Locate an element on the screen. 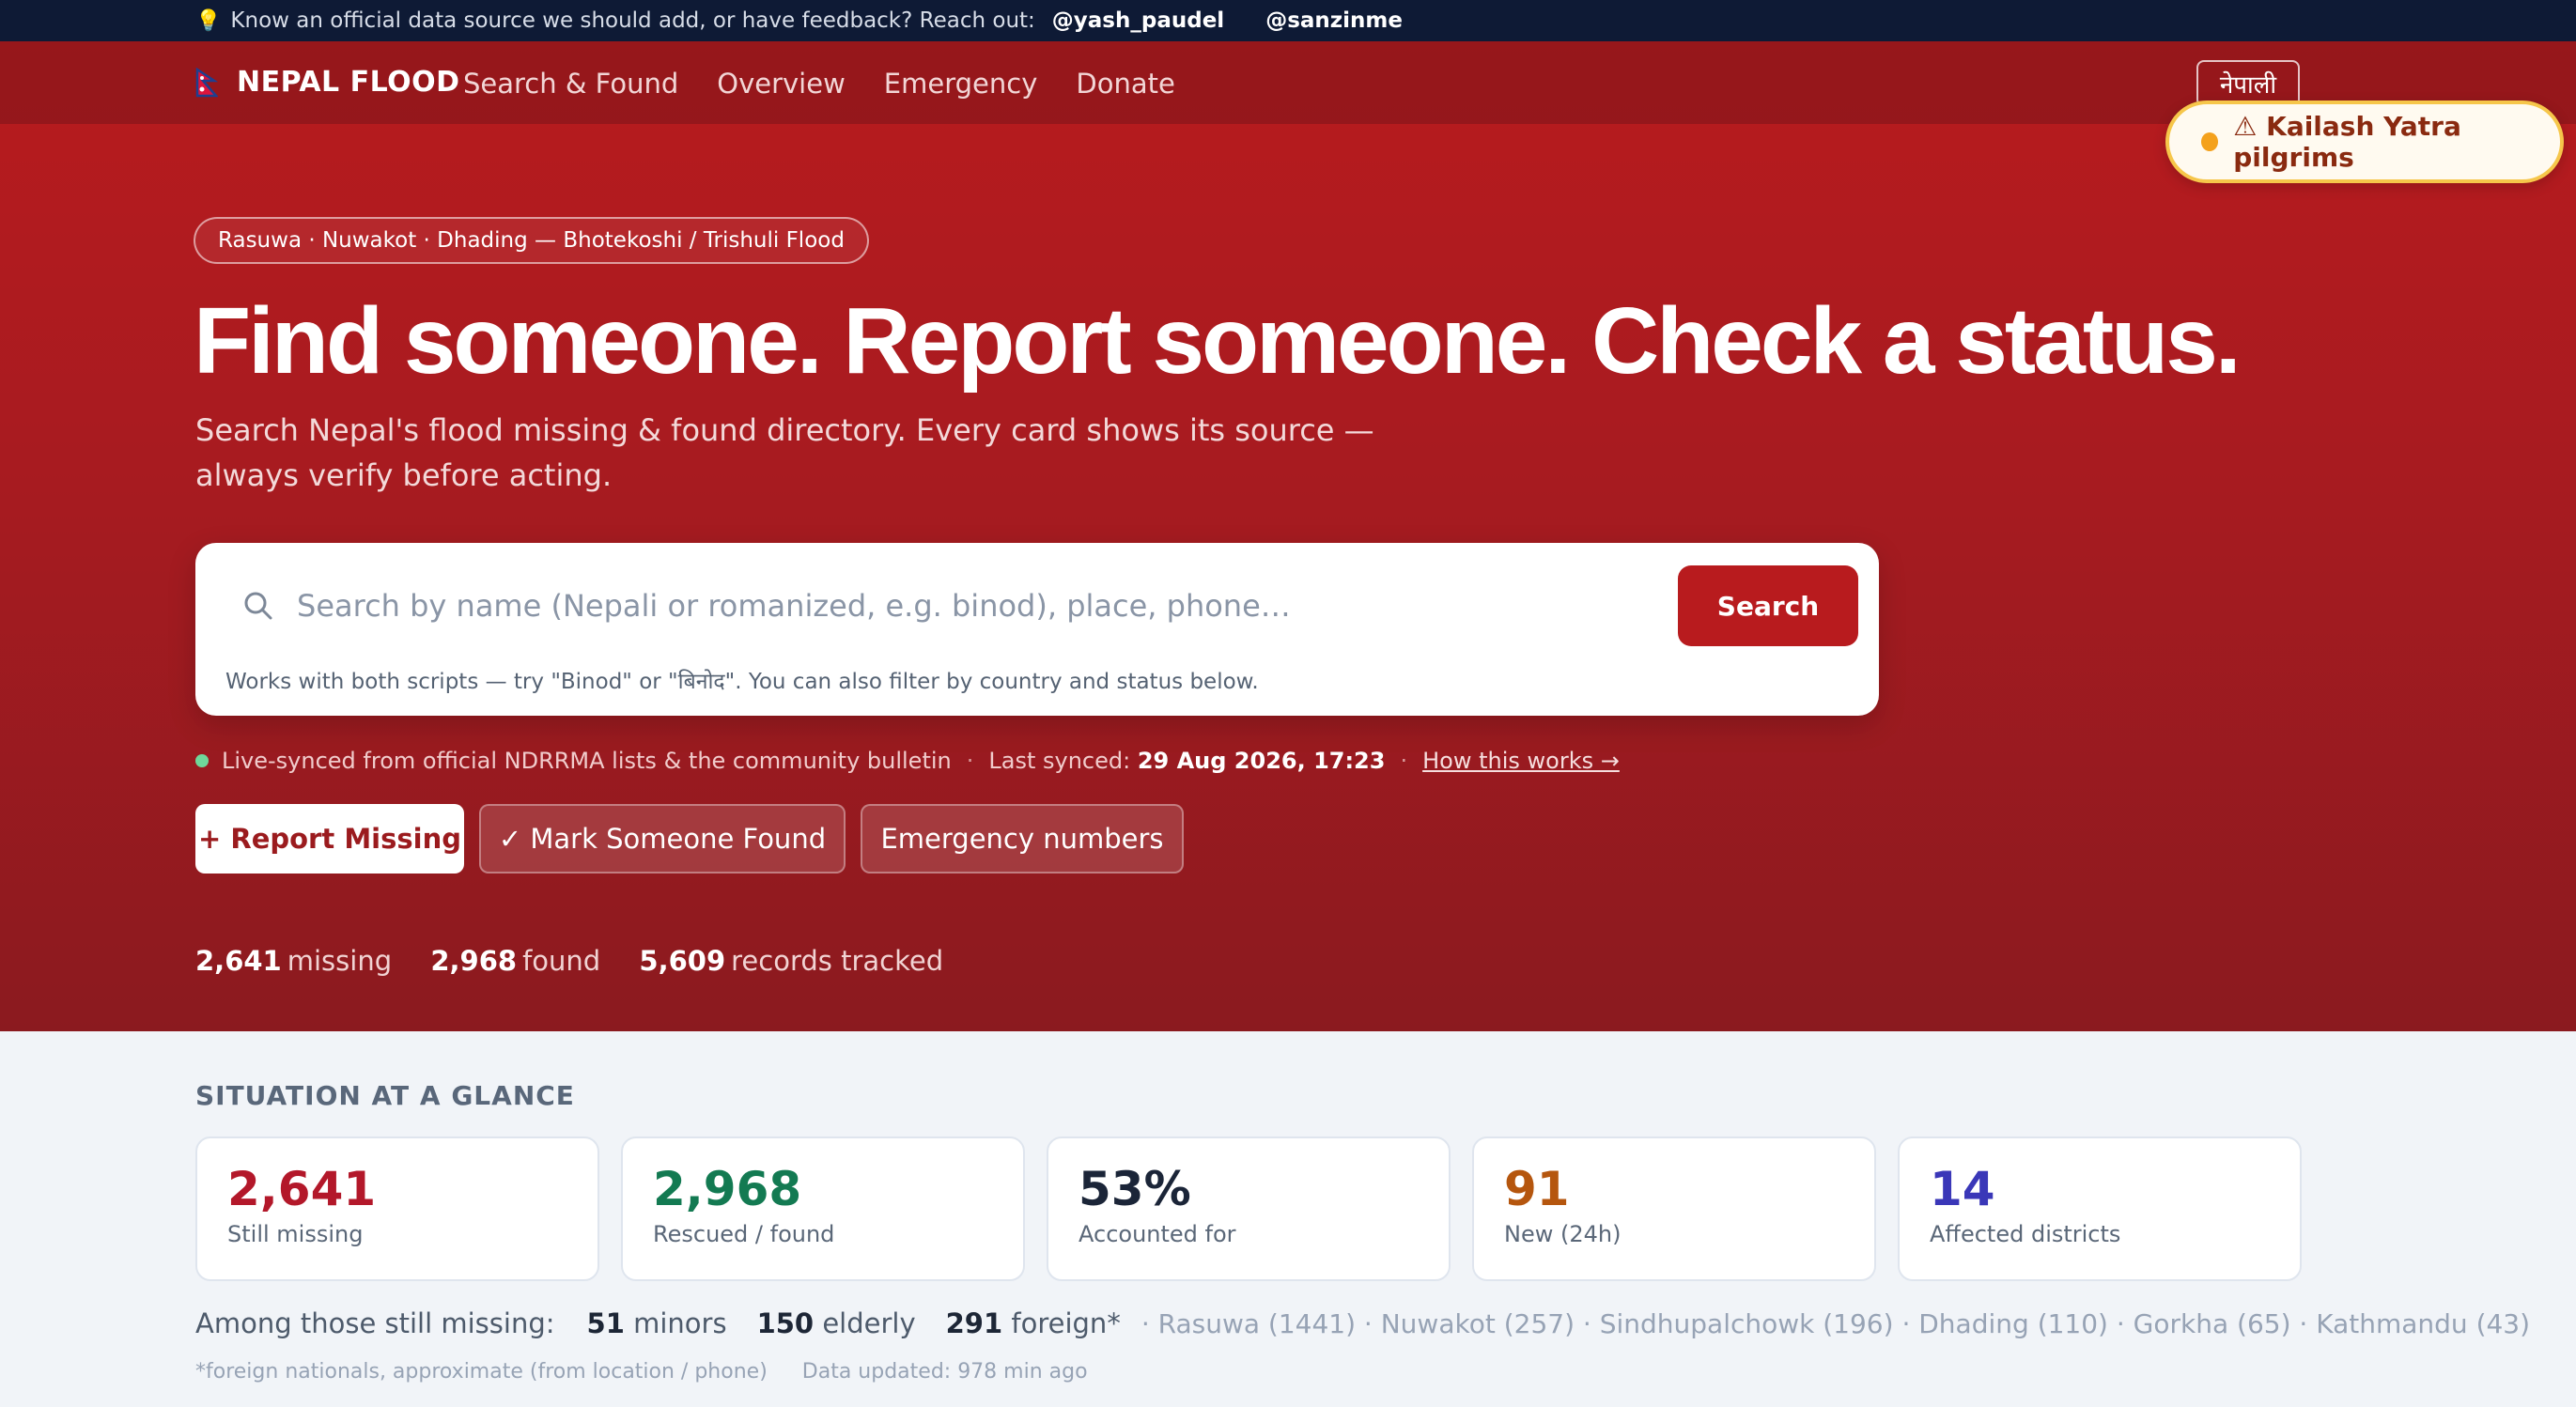 This screenshot has width=2576, height=1407. elderly-count: 150 is located at coordinates (786, 1323).